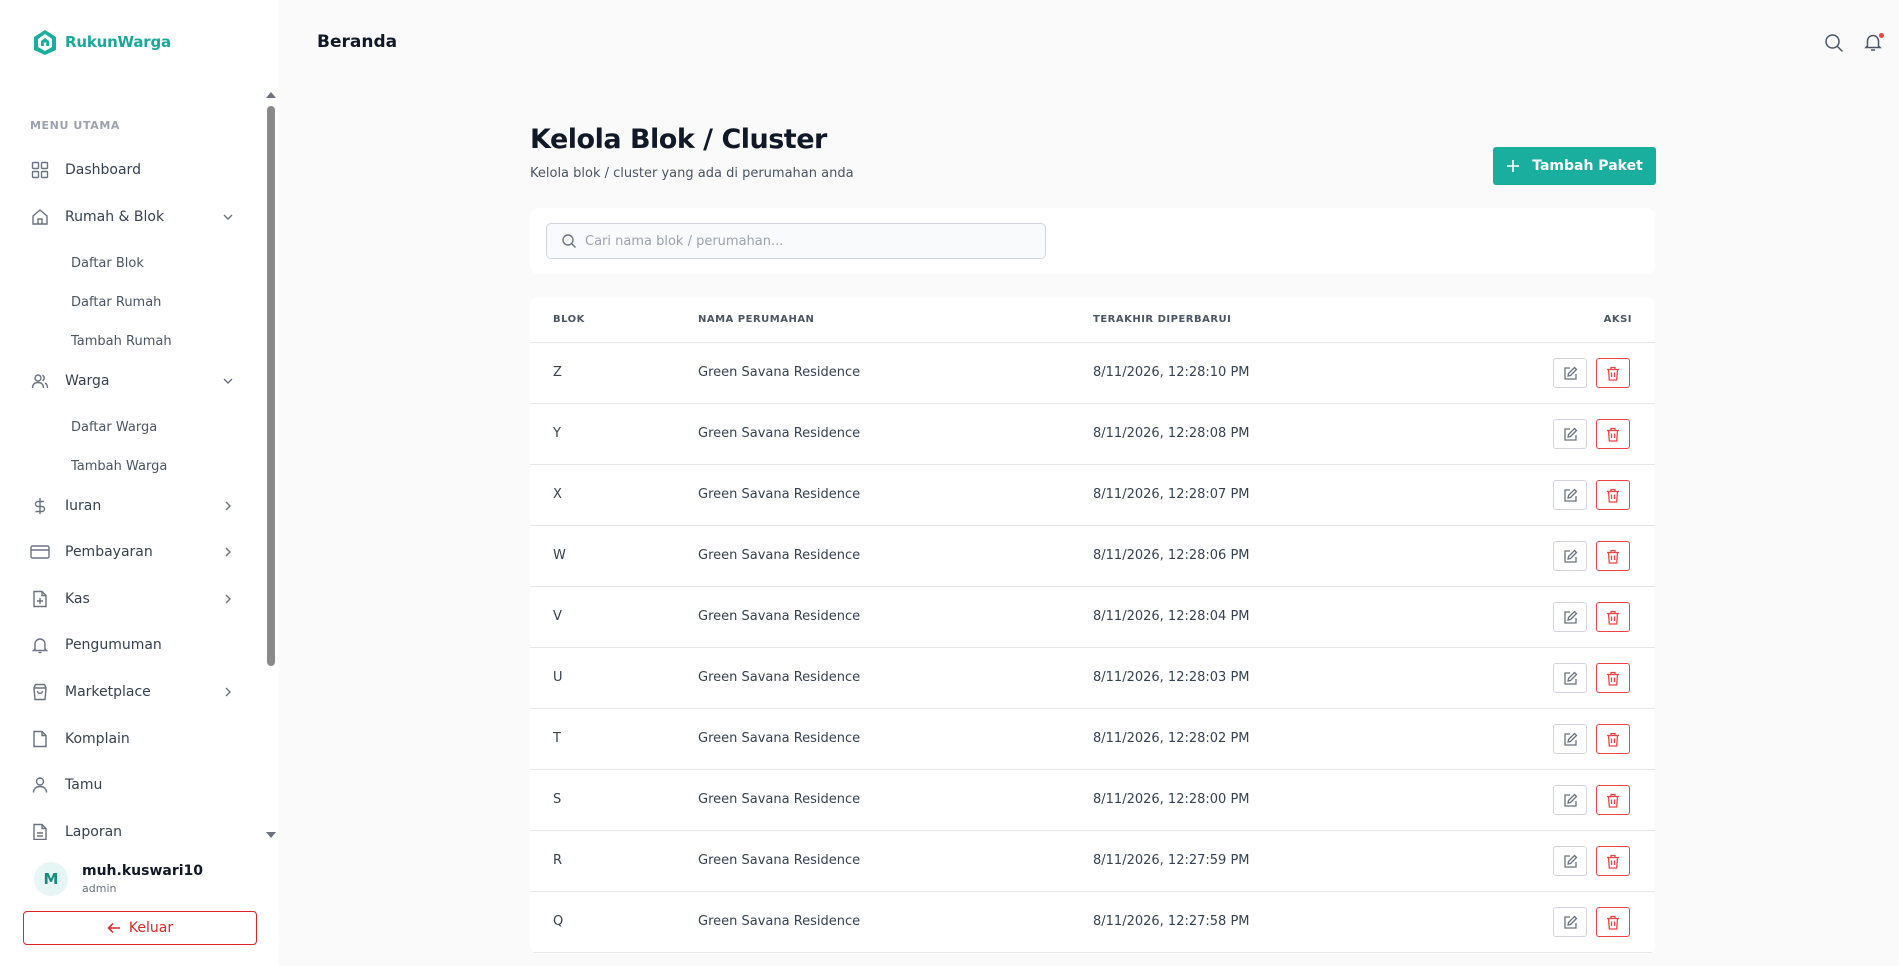 The width and height of the screenshot is (1899, 966). What do you see at coordinates (1171, 494) in the screenshot?
I see `cell-terakhir-diperbarui: 8/11/2026, 12:28:07 PM` at bounding box center [1171, 494].